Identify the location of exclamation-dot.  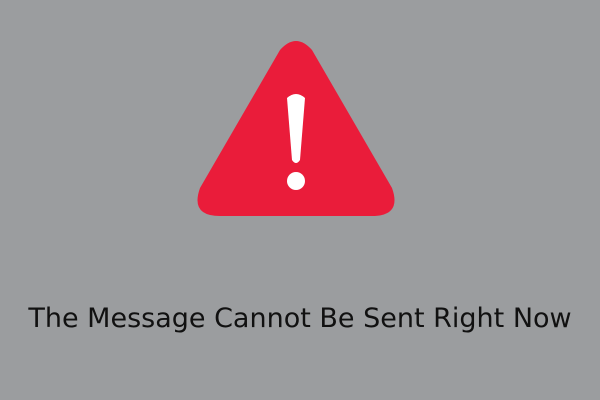
(296, 181).